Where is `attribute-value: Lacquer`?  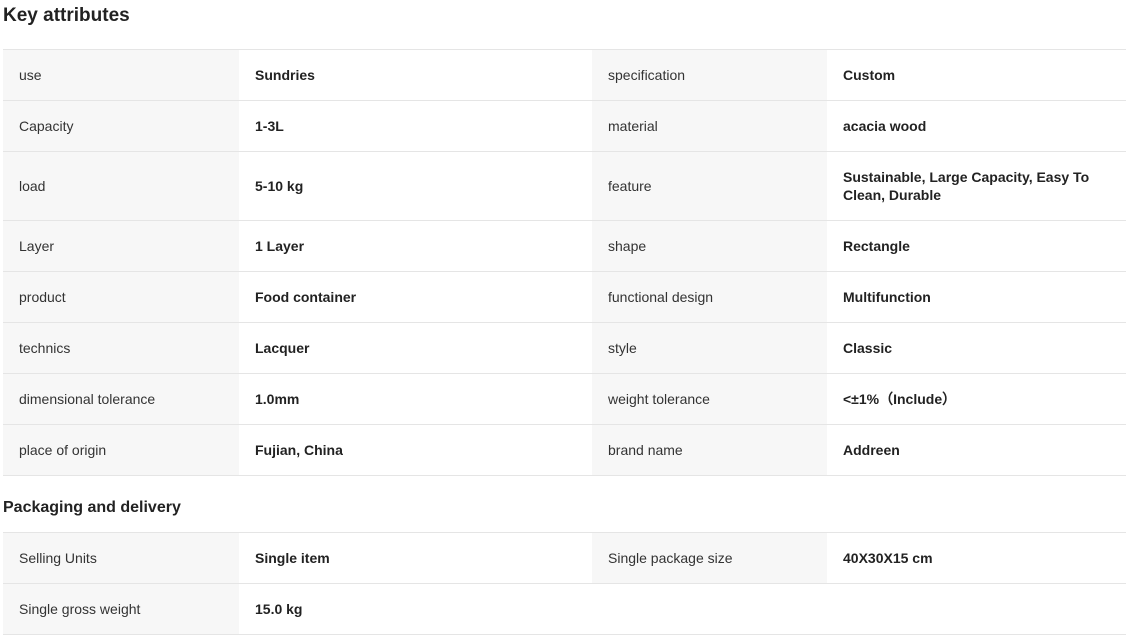
attribute-value: Lacquer is located at coordinates (415, 348).